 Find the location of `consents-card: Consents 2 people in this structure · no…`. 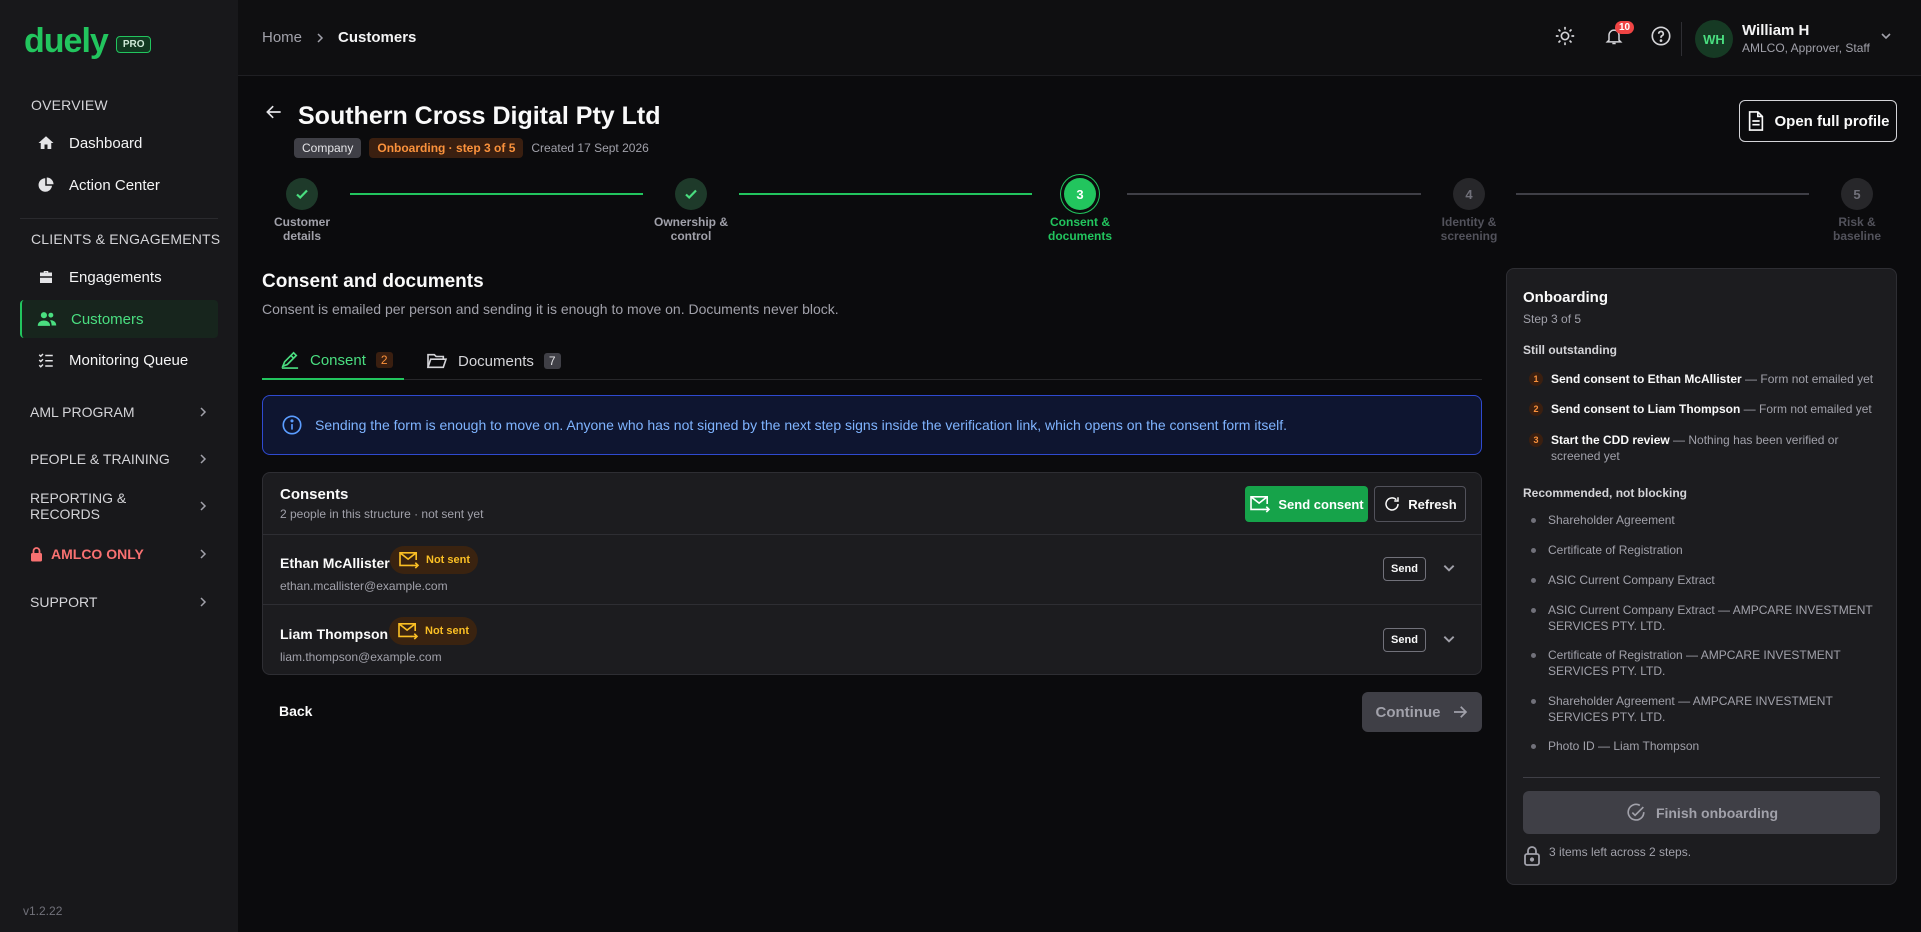

consents-card: Consents 2 people in this structure · no… is located at coordinates (872, 573).